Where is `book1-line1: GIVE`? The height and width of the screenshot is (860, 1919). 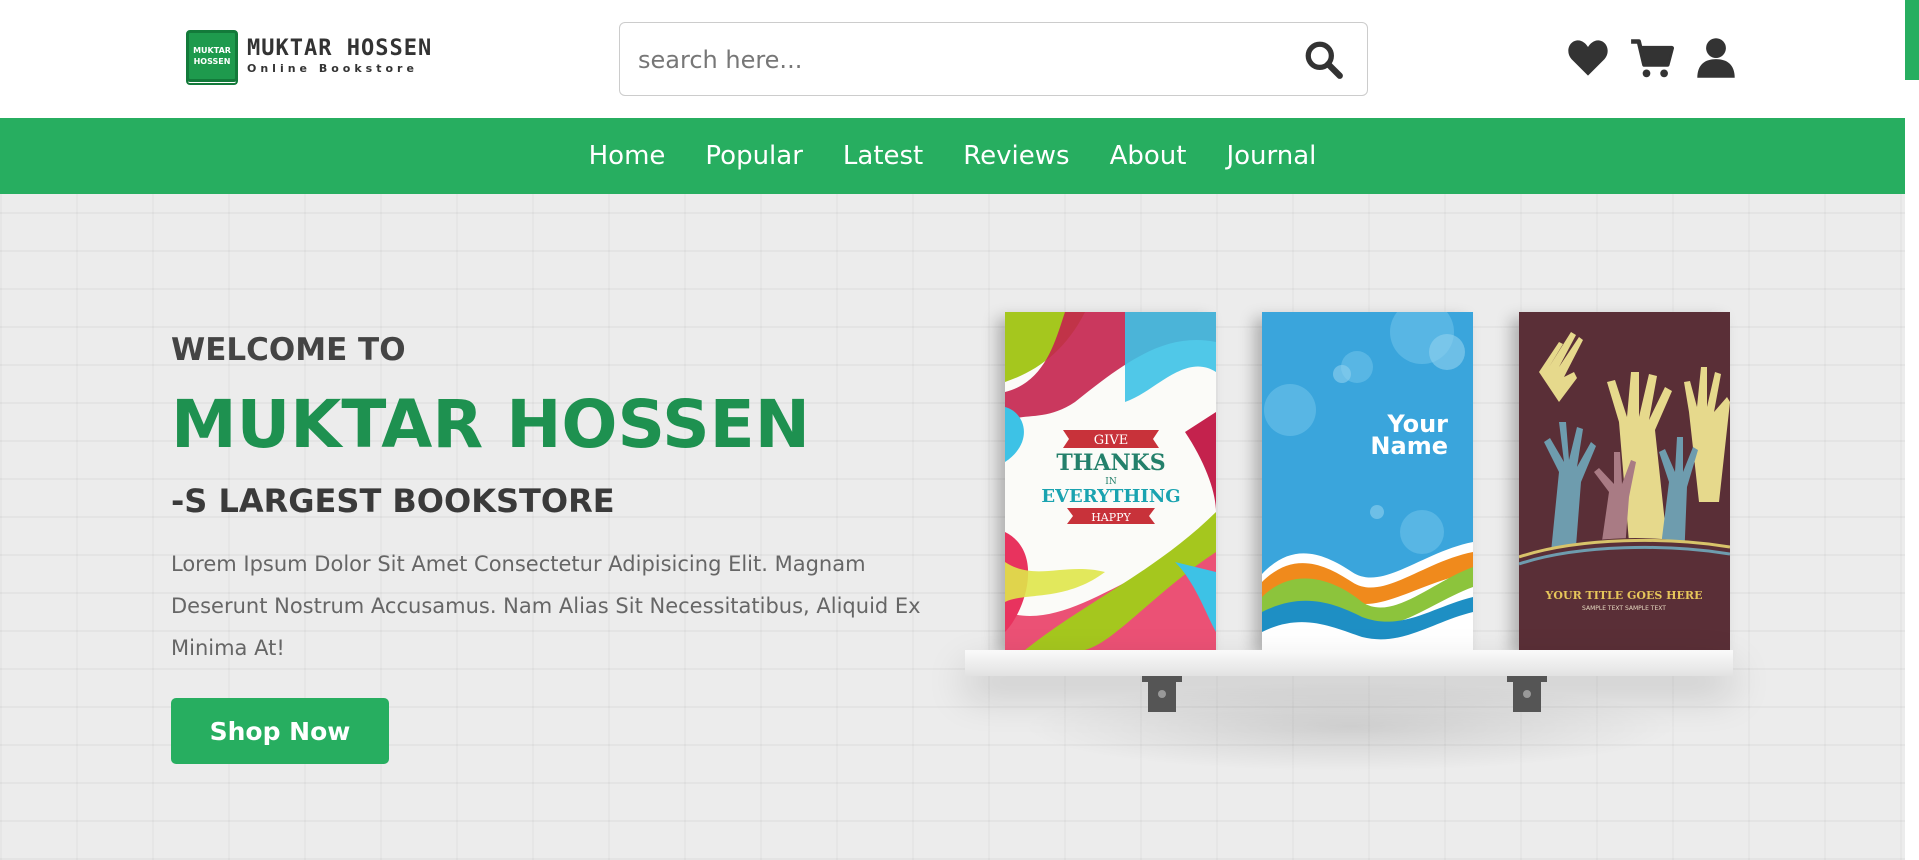
book1-line1: GIVE is located at coordinates (1111, 440).